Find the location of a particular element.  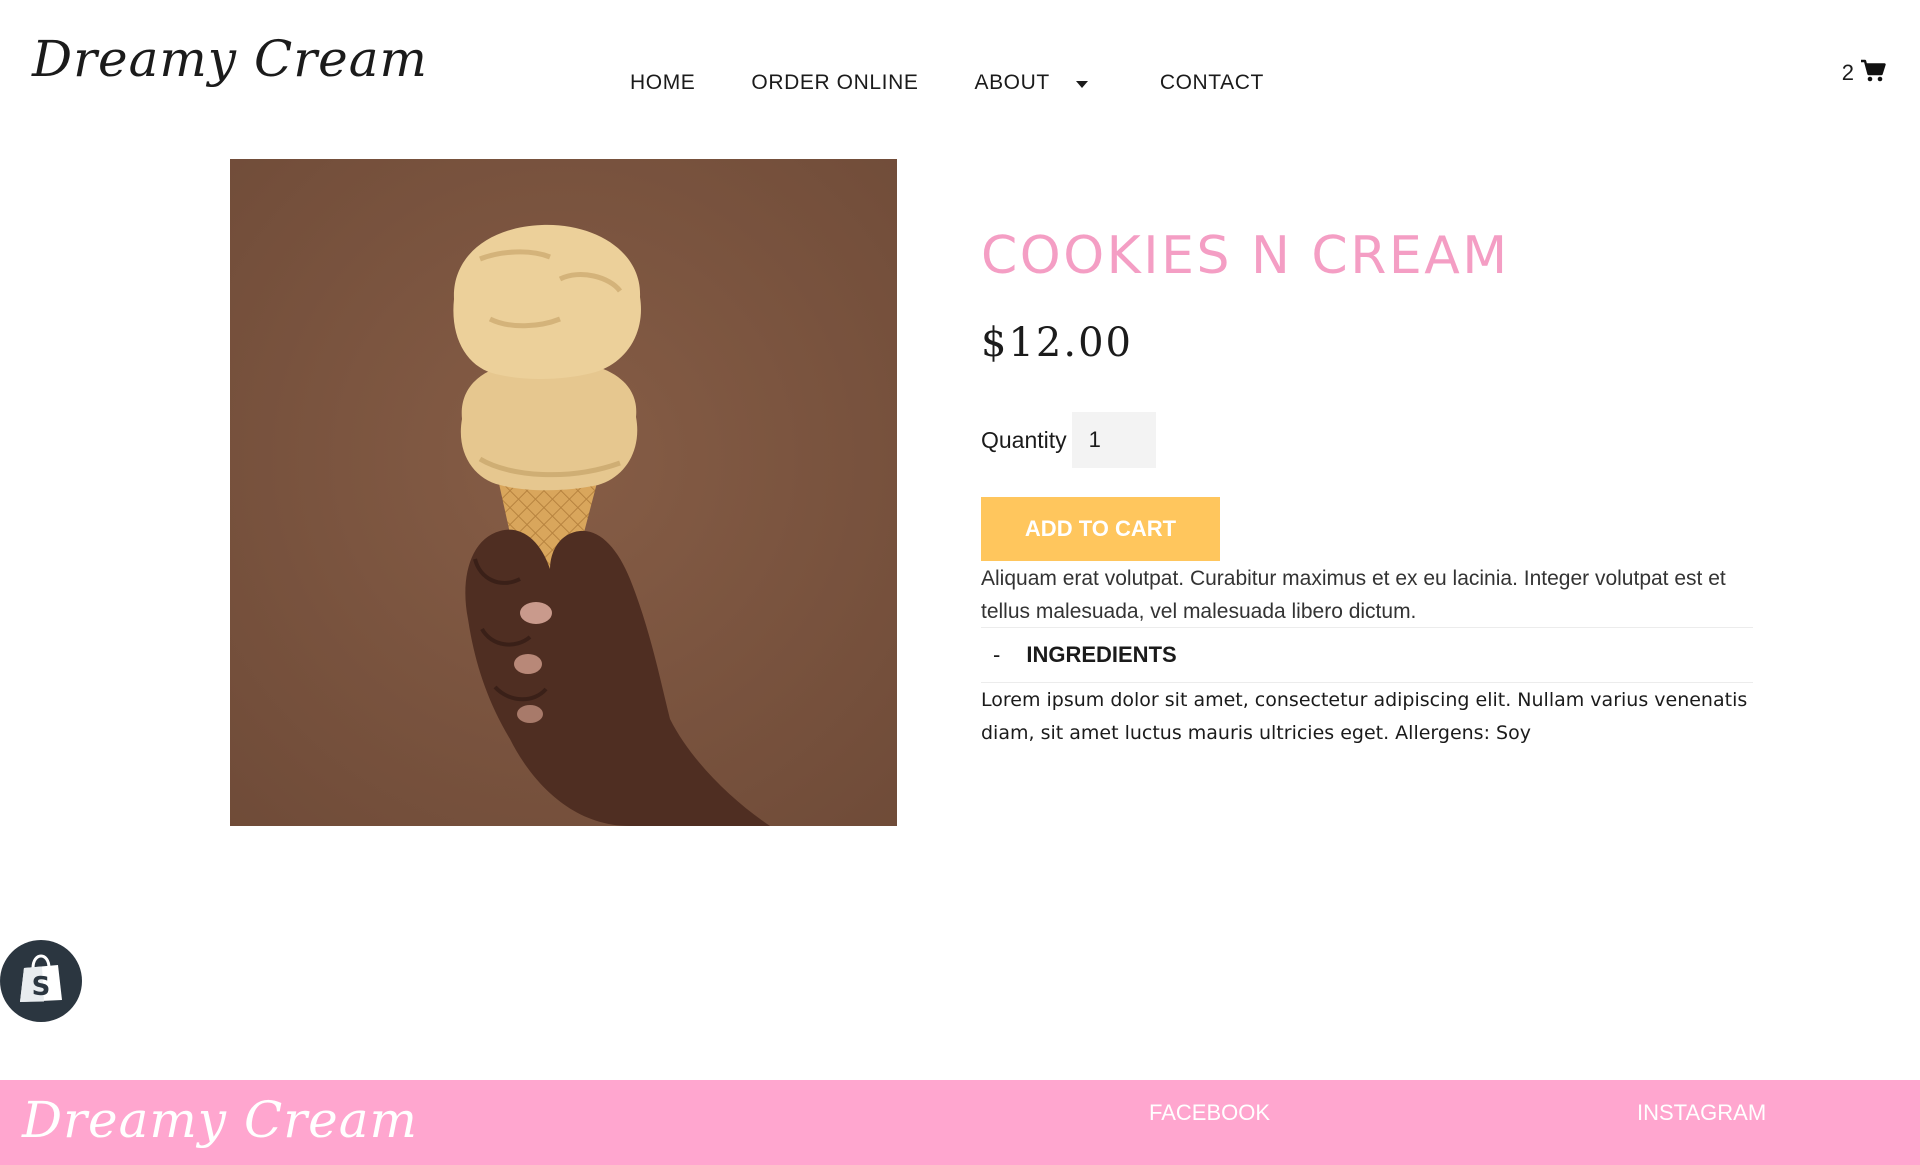

ingredients-toggle: - INGREDIENTS is located at coordinates (1367, 655).